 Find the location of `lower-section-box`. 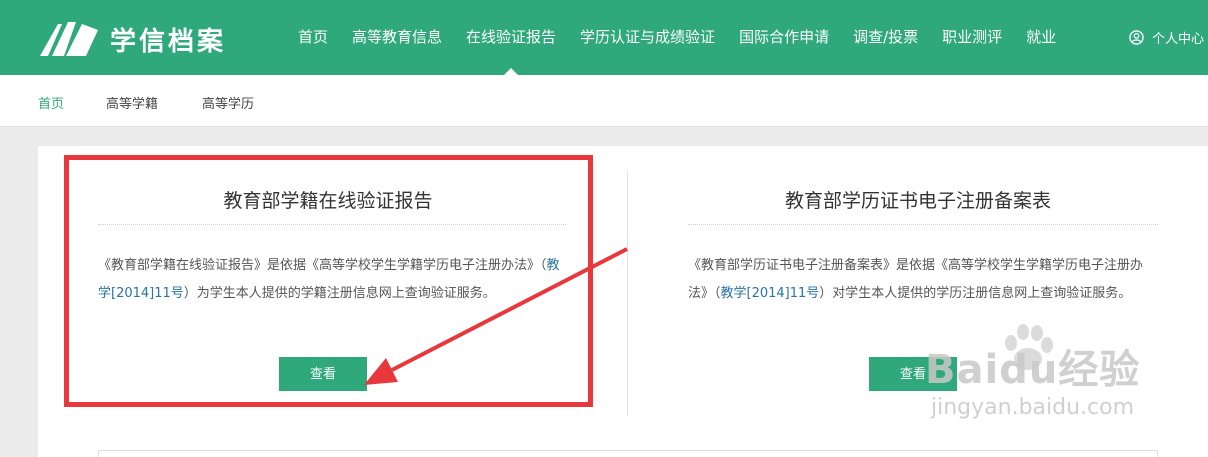

lower-section-box is located at coordinates (628, 453).